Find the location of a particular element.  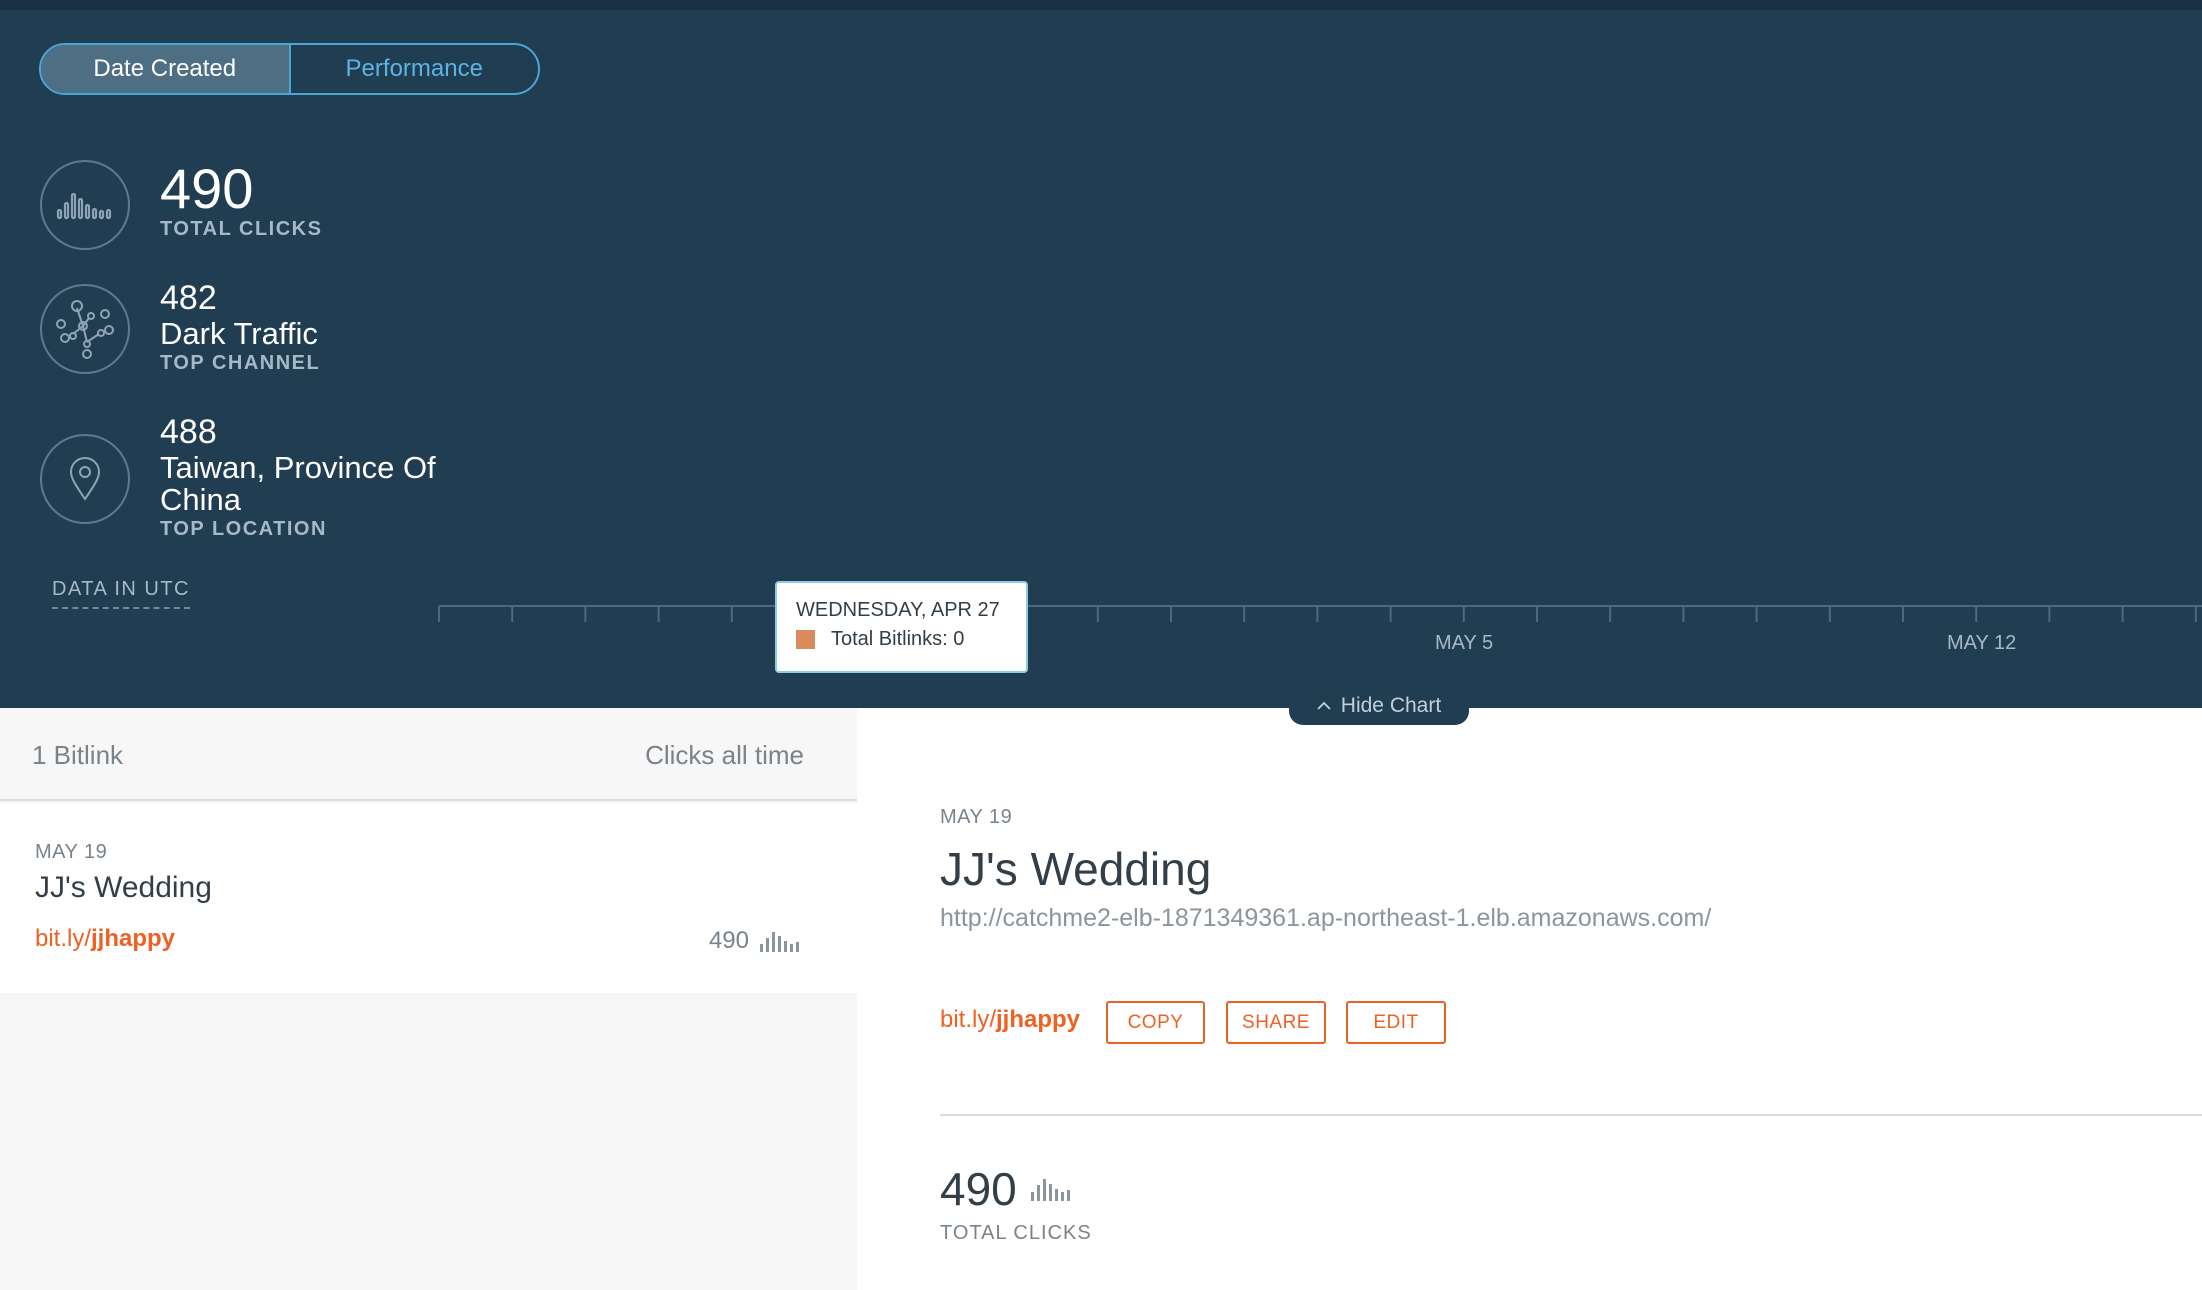

view-toggle: Date Created Performance is located at coordinates (289, 69).